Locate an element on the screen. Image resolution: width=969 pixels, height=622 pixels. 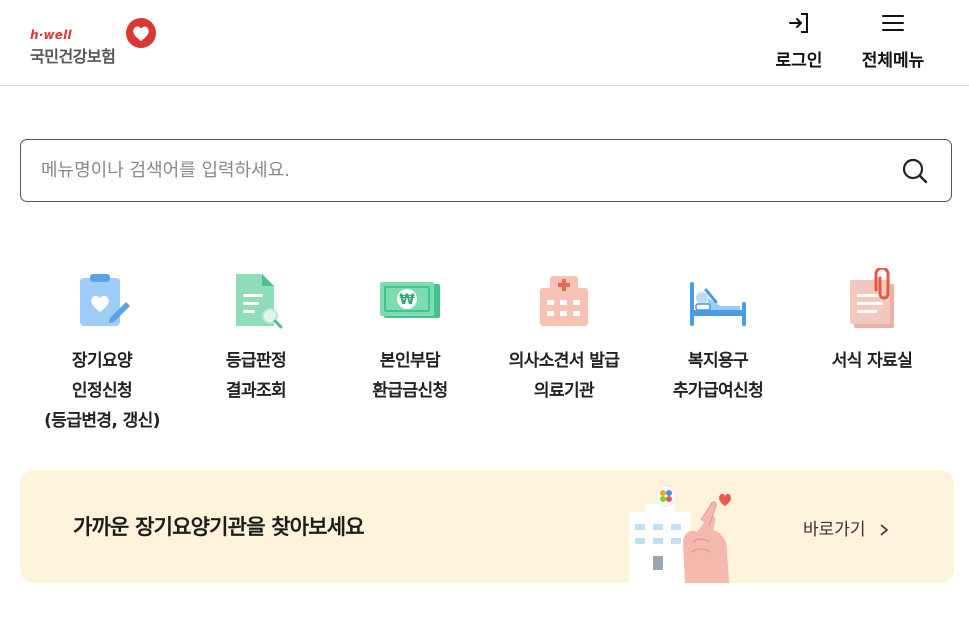
login-button: 로그인 is located at coordinates (799, 42).